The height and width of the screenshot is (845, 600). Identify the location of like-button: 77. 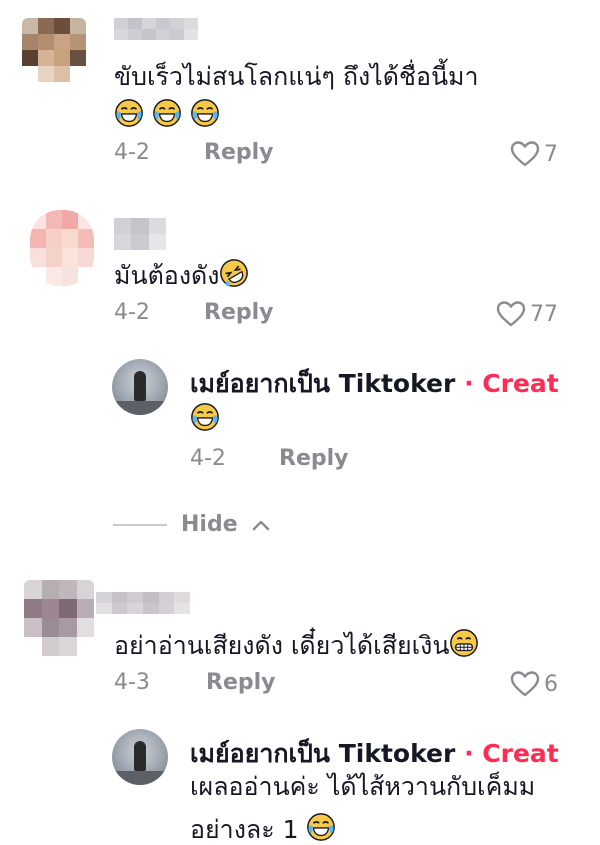
(527, 314).